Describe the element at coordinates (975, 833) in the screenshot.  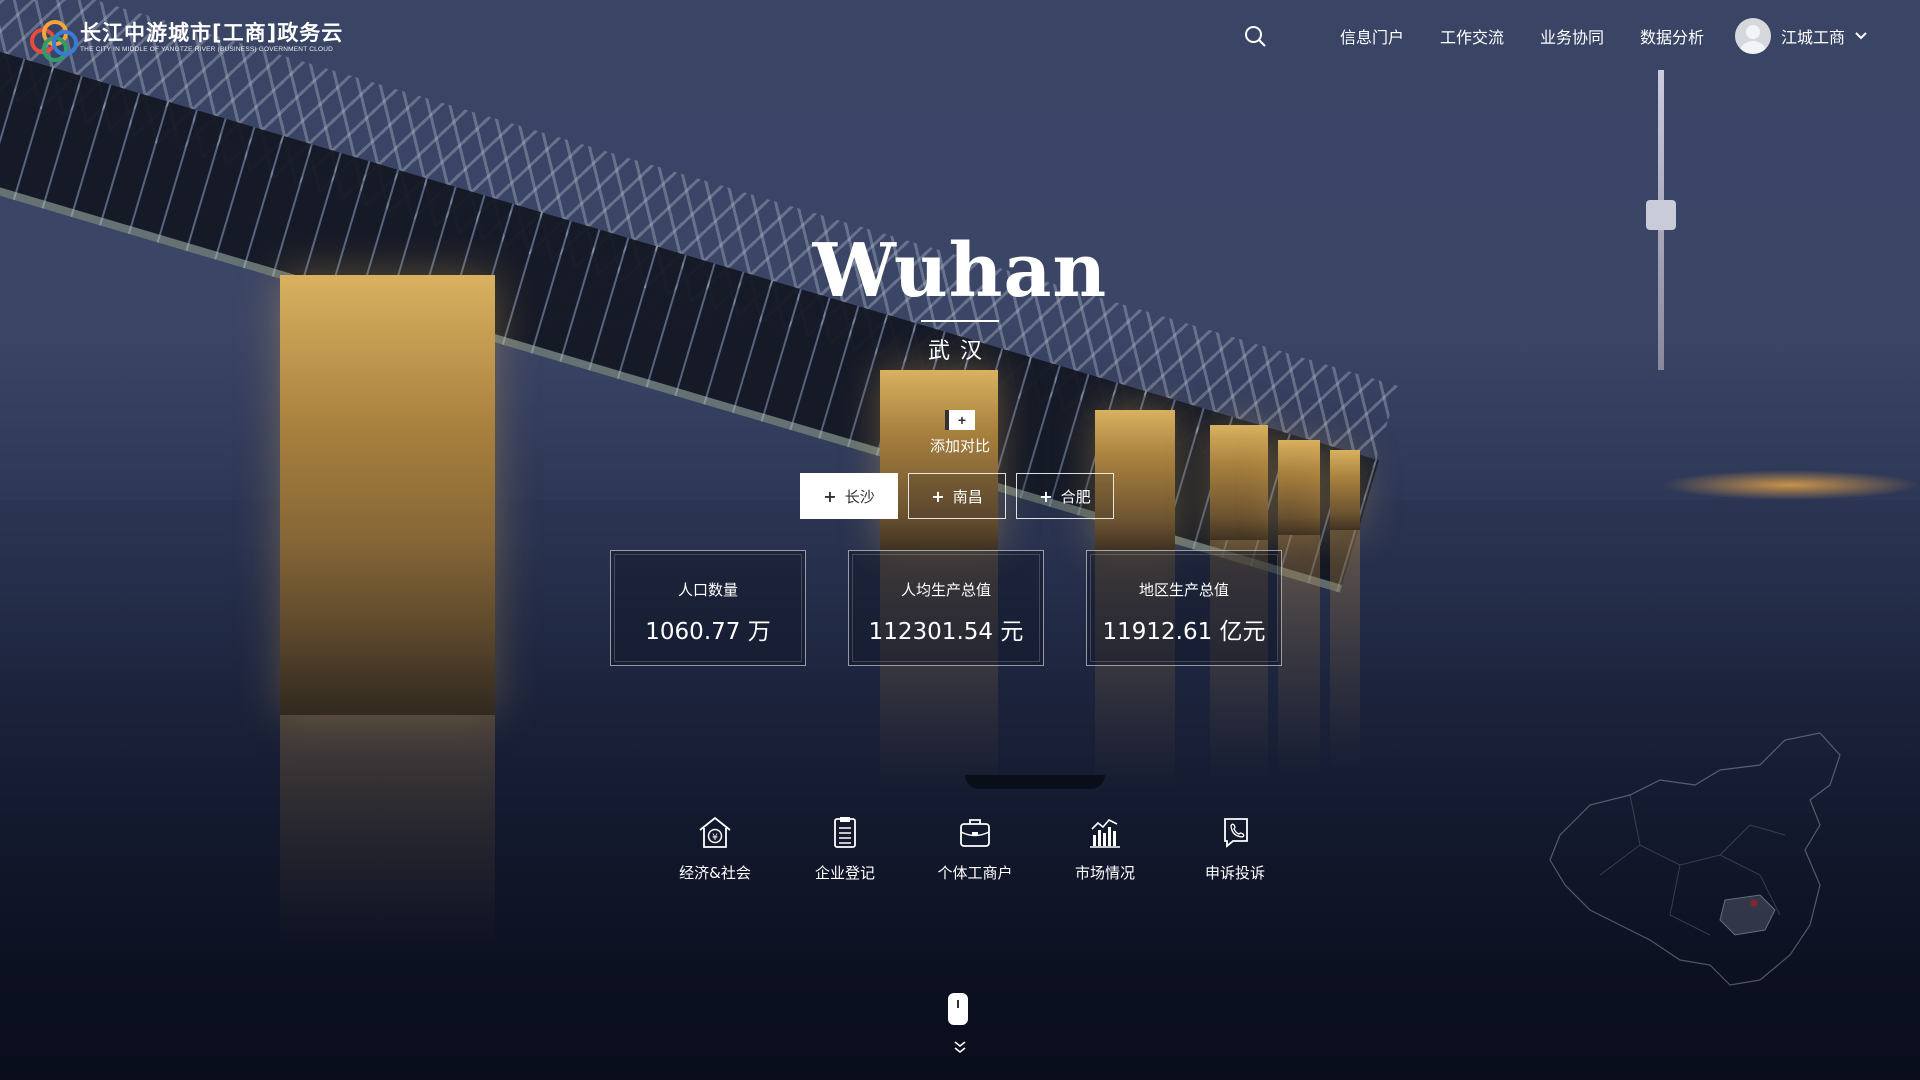
I see `briefcase-icon` at that location.